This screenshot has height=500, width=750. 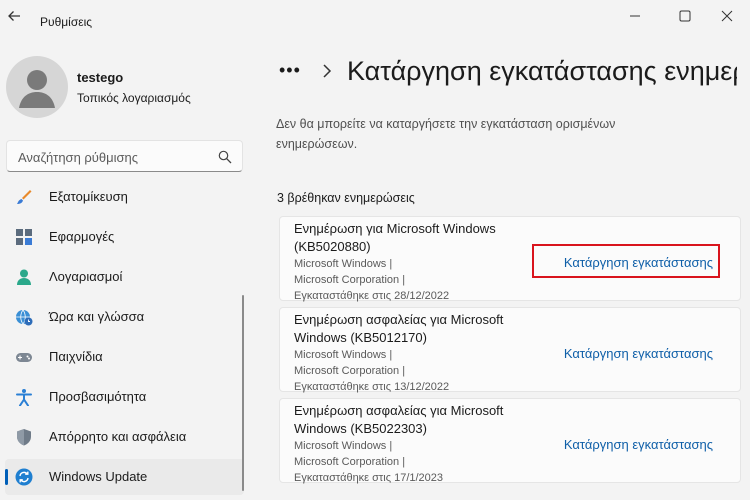 I want to click on sidebar-item-windows-update: Windows Update, so click(x=124, y=477).